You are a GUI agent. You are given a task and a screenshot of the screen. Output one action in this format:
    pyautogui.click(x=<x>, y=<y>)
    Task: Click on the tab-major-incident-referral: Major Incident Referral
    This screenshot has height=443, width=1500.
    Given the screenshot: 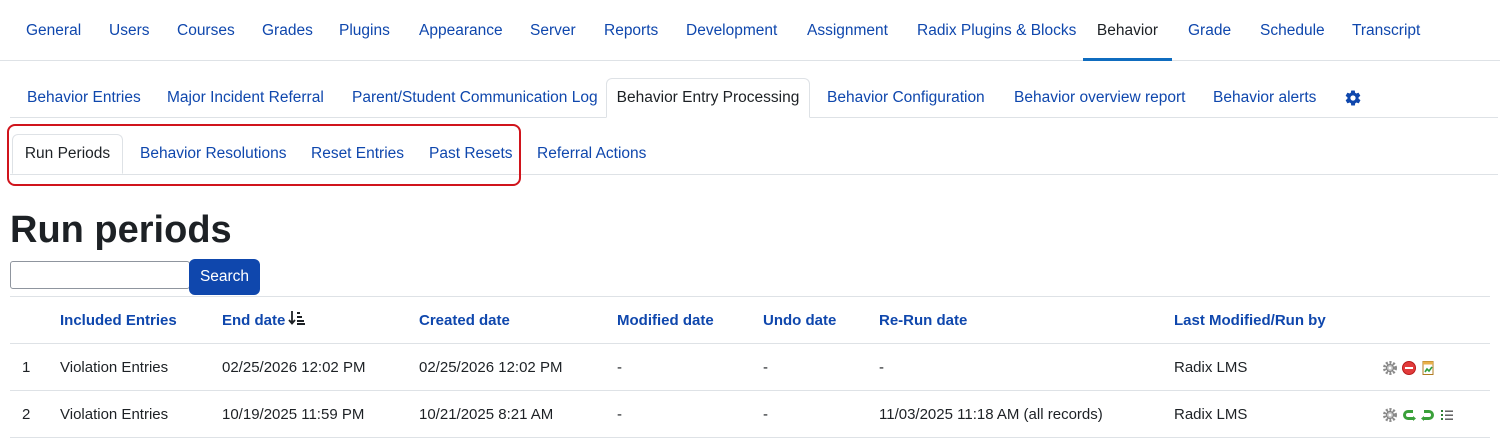 What is the action you would take?
    pyautogui.click(x=245, y=97)
    